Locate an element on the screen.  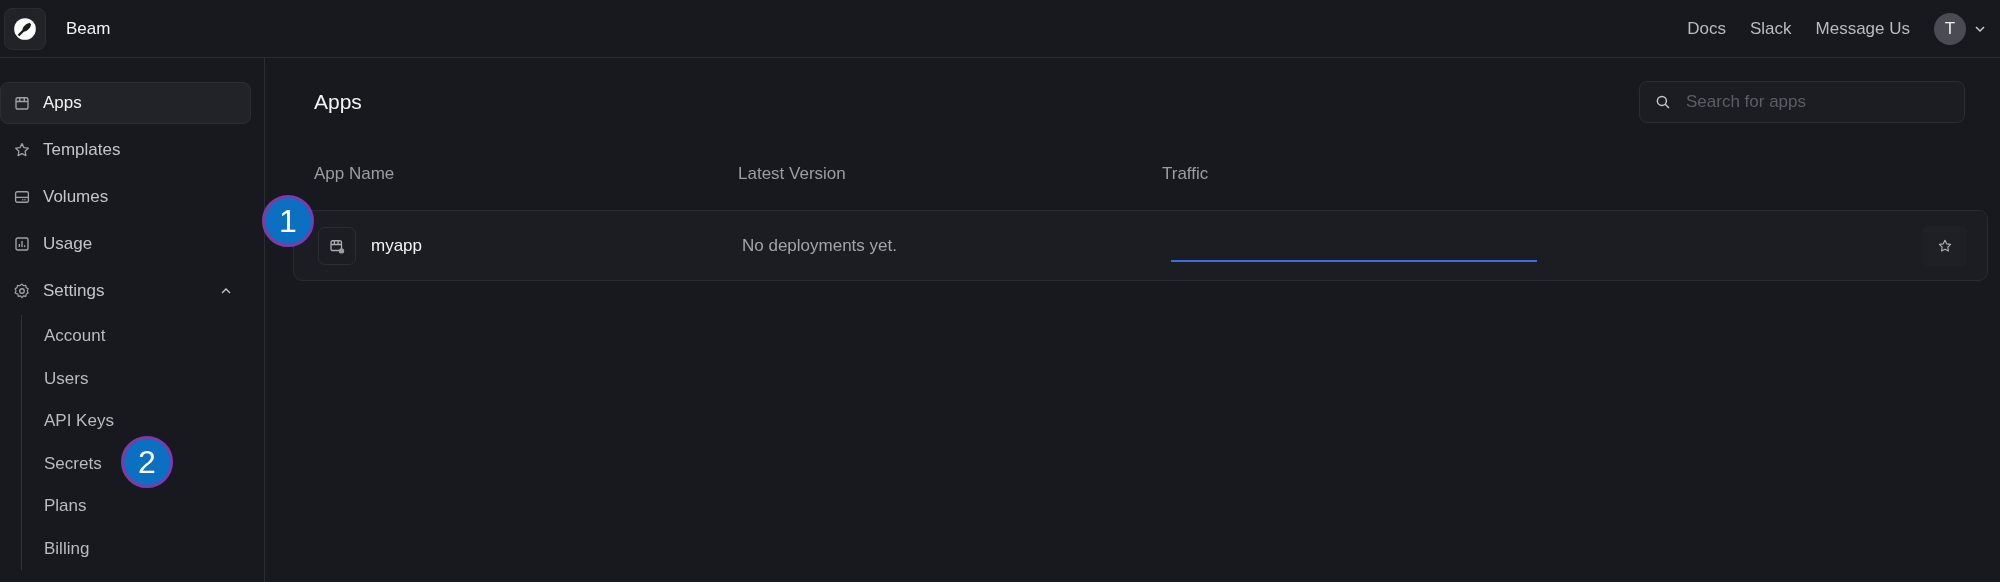
page-title: Apps is located at coordinates (338, 102).